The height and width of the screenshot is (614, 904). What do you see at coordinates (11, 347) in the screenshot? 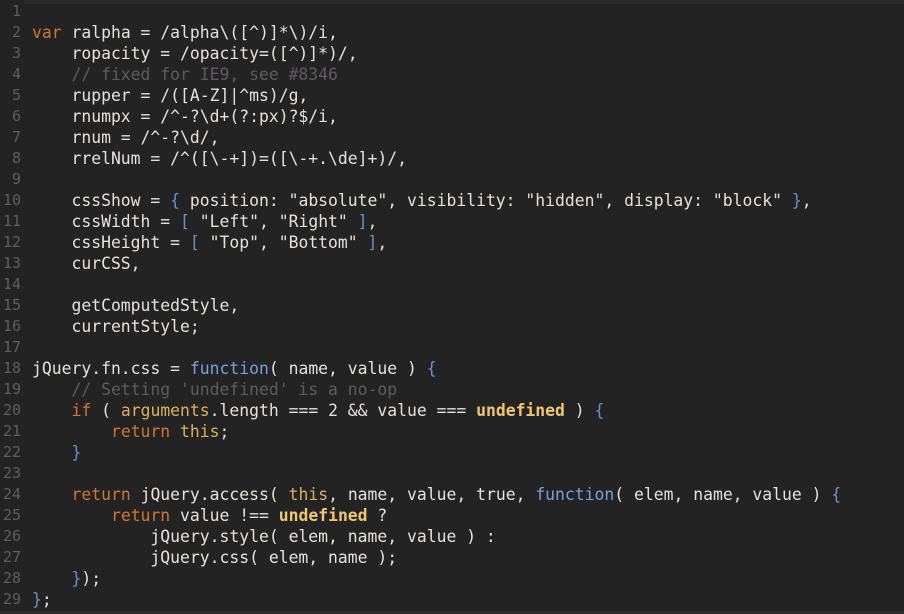
I see `line-number: 17` at bounding box center [11, 347].